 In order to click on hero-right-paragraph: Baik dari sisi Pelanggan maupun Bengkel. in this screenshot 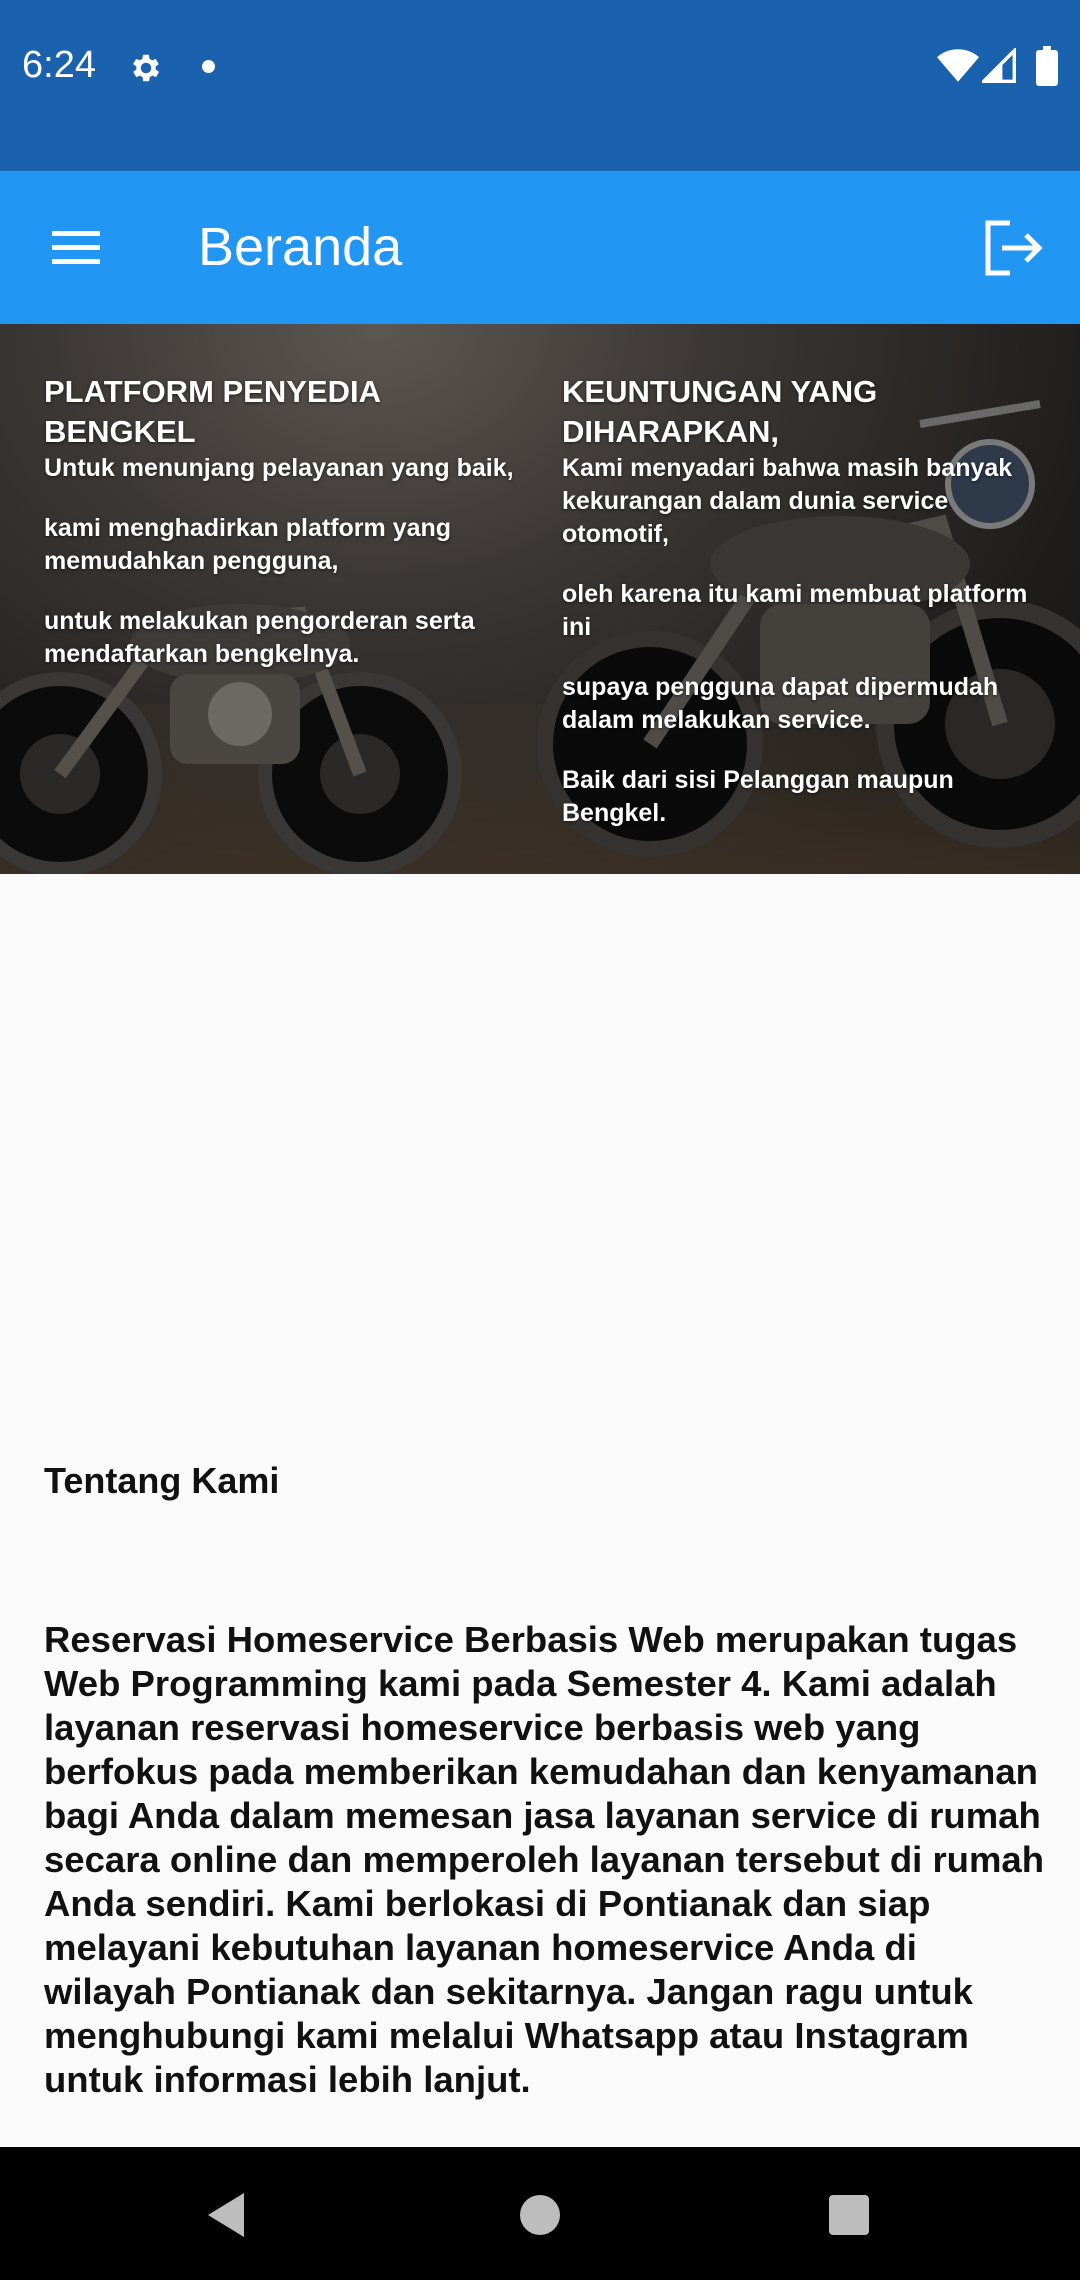, I will do `click(758, 796)`.